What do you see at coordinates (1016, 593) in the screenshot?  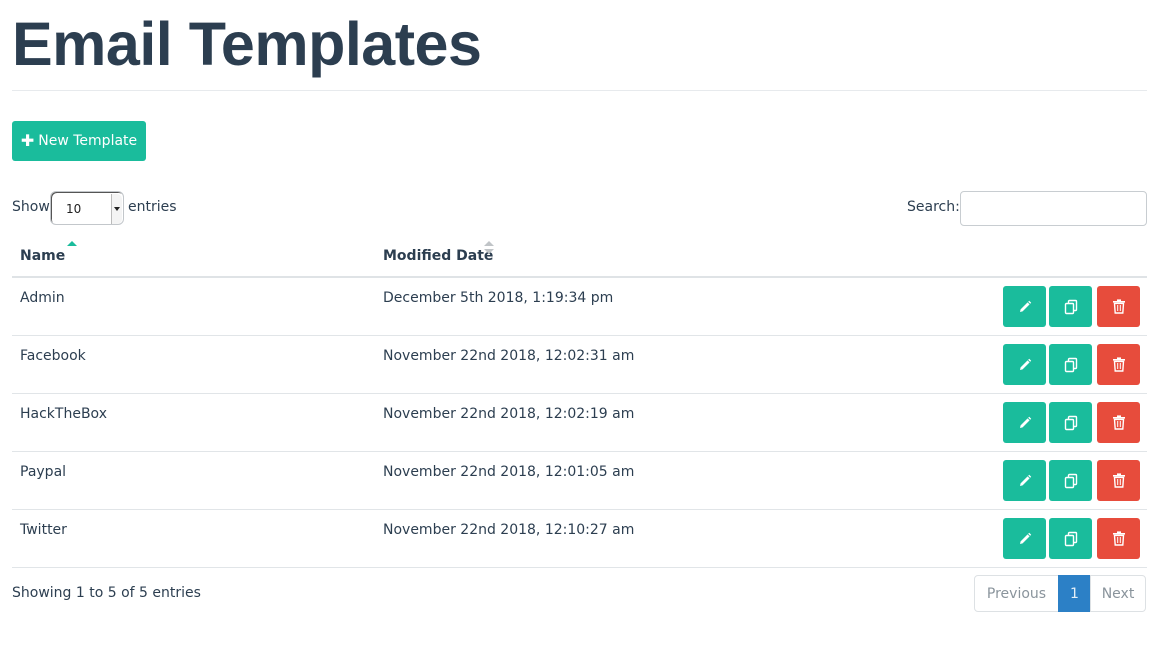 I see `previous-page-button: Previous` at bounding box center [1016, 593].